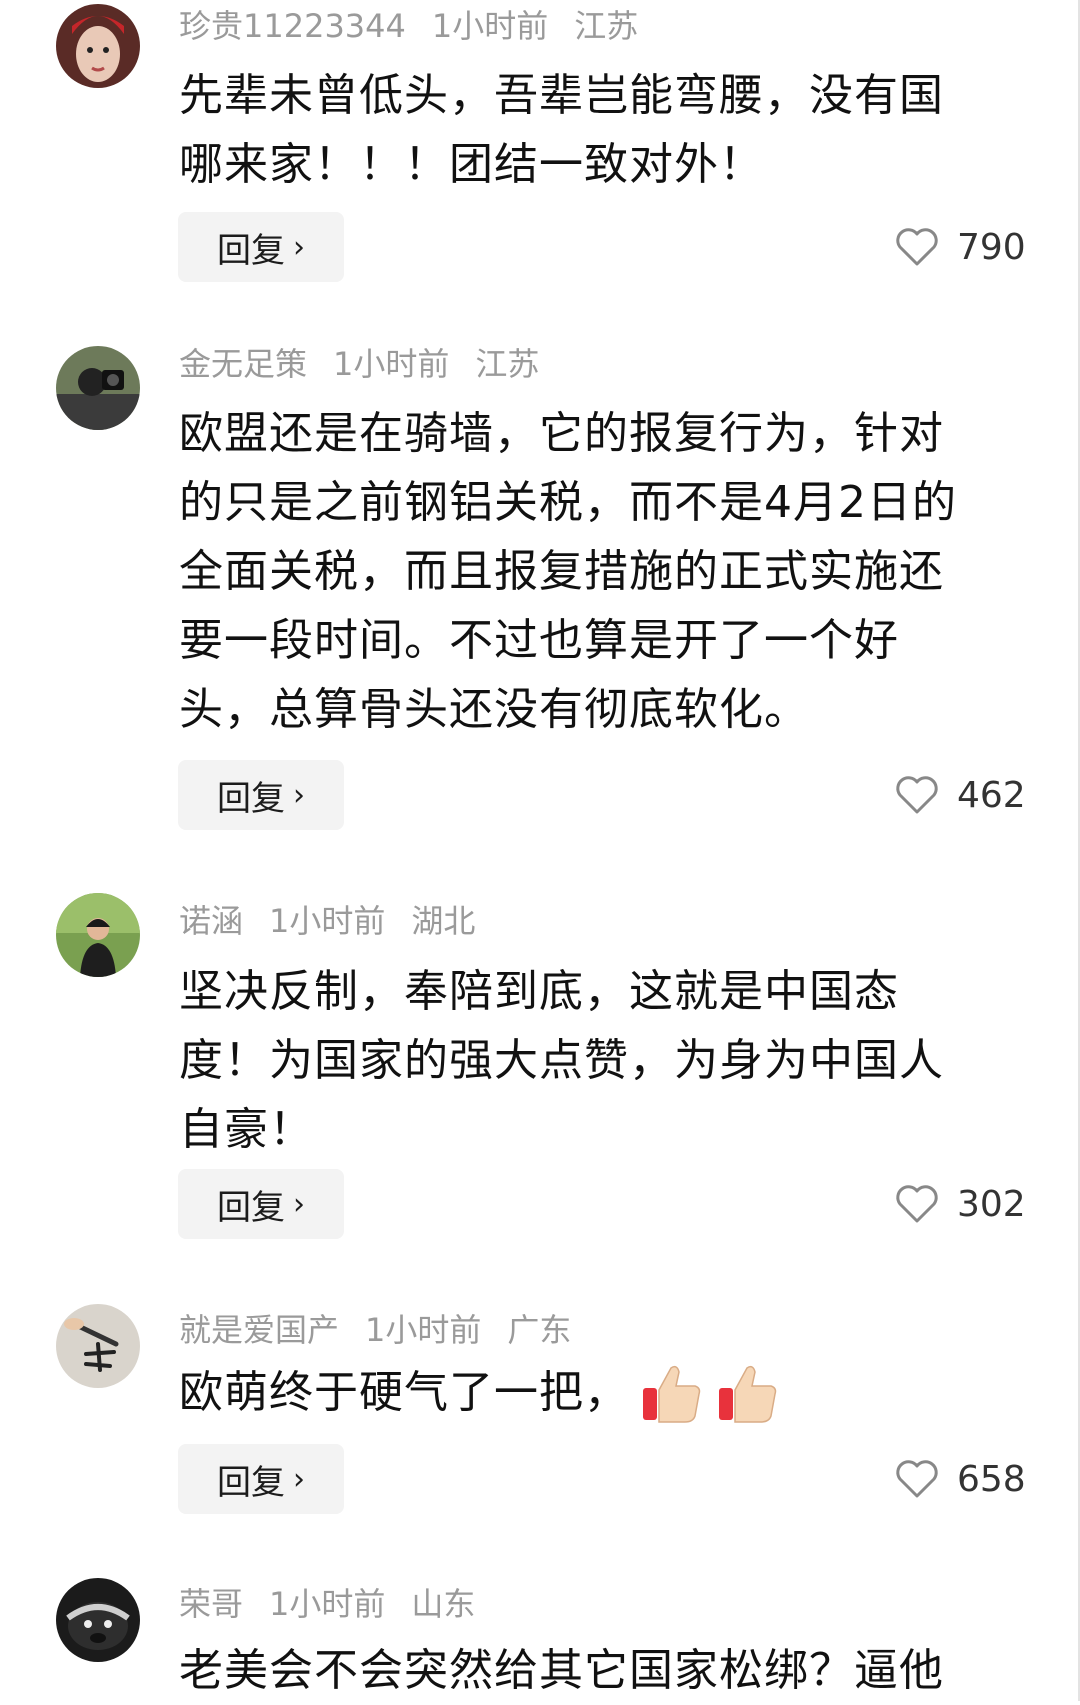 This screenshot has height=1705, width=1080. I want to click on like-button: 302, so click(960, 1204).